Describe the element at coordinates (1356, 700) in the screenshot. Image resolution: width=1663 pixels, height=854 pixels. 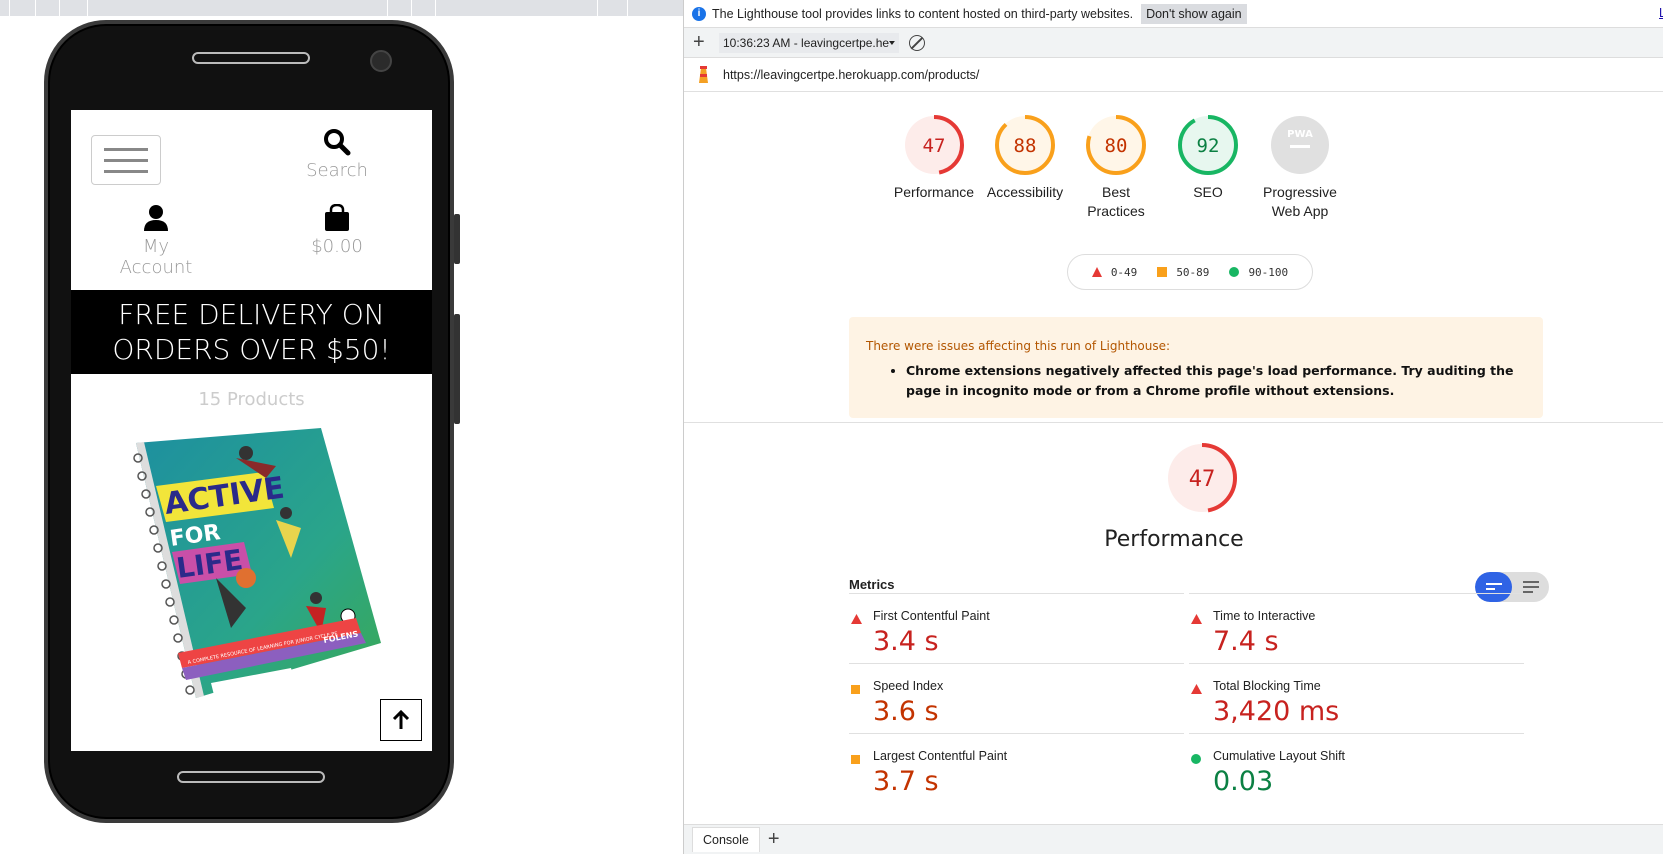
I see `metric-total-blocking-time: Total Blocking Time 3,420 ms` at that location.